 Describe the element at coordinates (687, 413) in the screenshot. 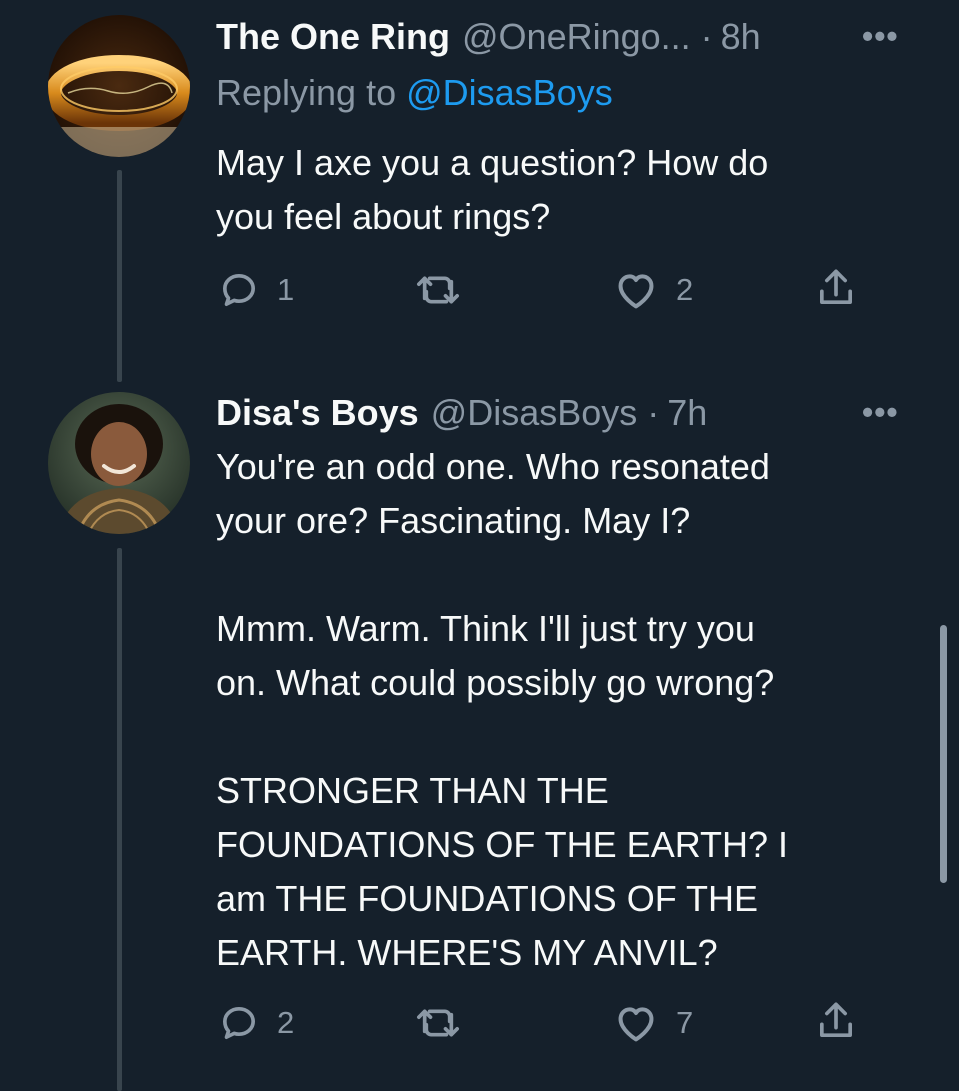

I see `timestamp: 7h` at that location.